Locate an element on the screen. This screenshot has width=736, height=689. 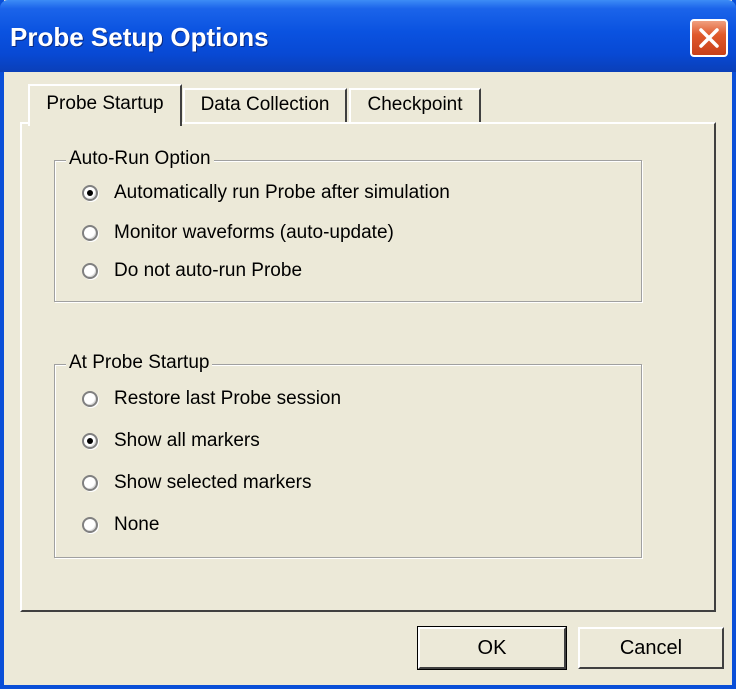
radio-none: None is located at coordinates (120, 525).